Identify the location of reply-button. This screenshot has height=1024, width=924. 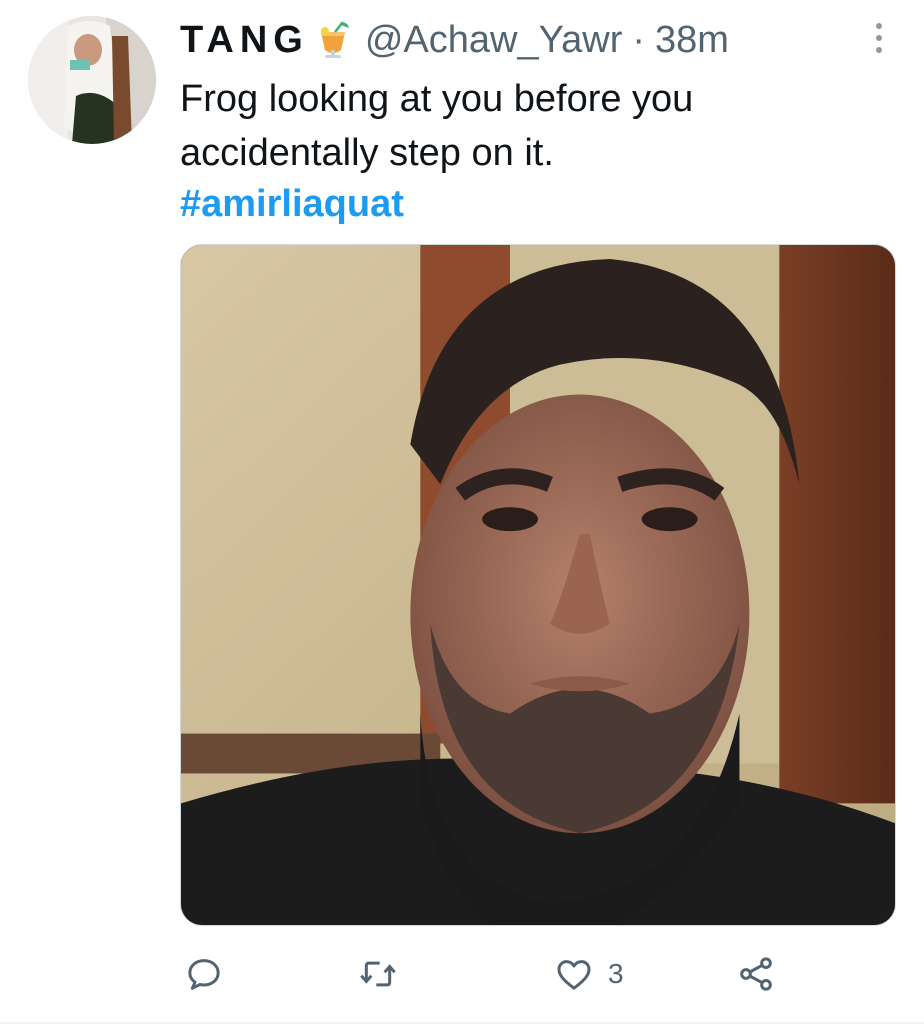
(204, 974).